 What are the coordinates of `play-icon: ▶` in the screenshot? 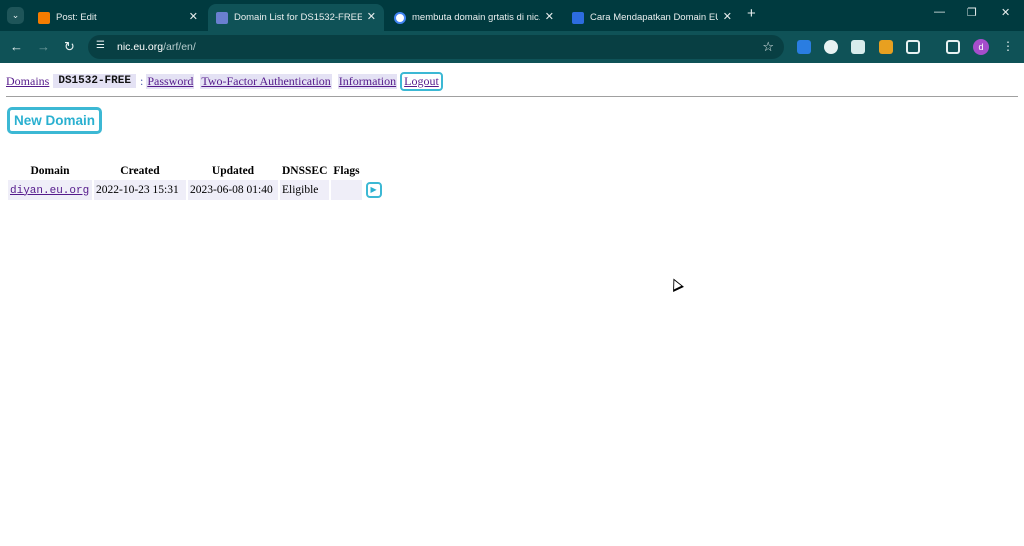 It's located at (373, 190).